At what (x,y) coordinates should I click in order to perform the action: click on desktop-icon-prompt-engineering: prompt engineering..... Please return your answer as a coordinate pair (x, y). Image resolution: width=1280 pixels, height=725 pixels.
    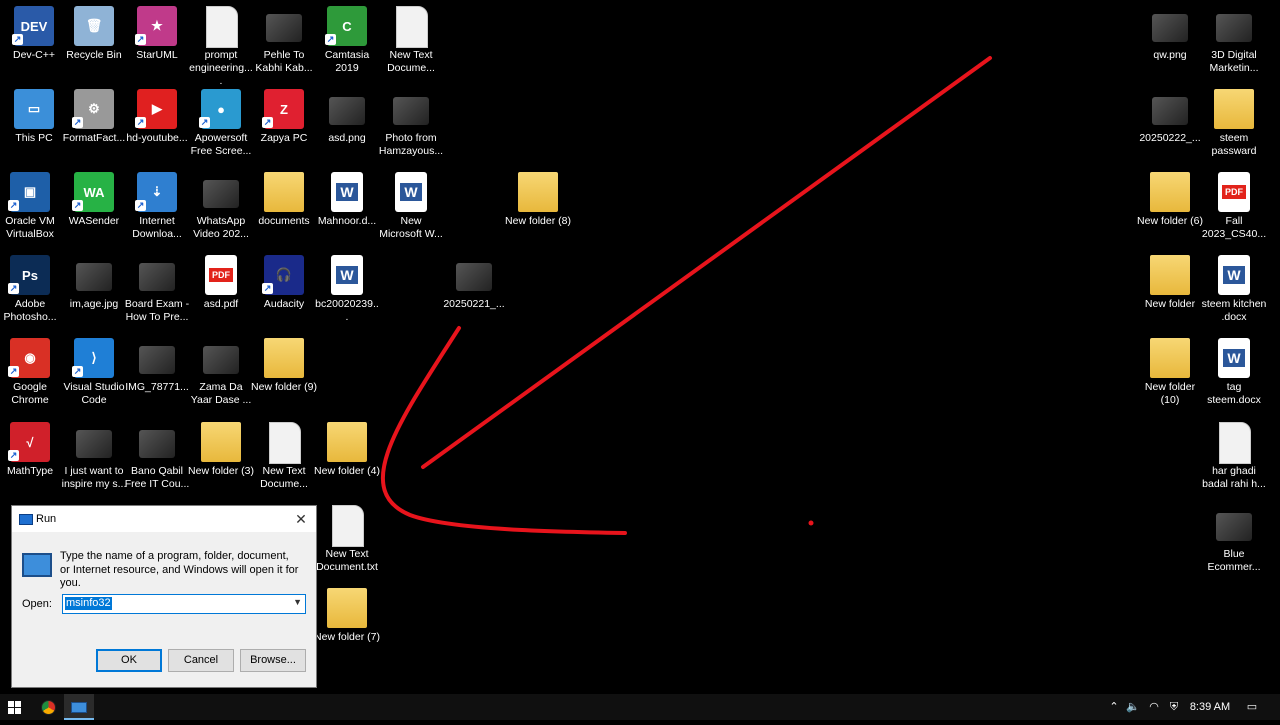
    Looking at the image, I should click on (221, 44).